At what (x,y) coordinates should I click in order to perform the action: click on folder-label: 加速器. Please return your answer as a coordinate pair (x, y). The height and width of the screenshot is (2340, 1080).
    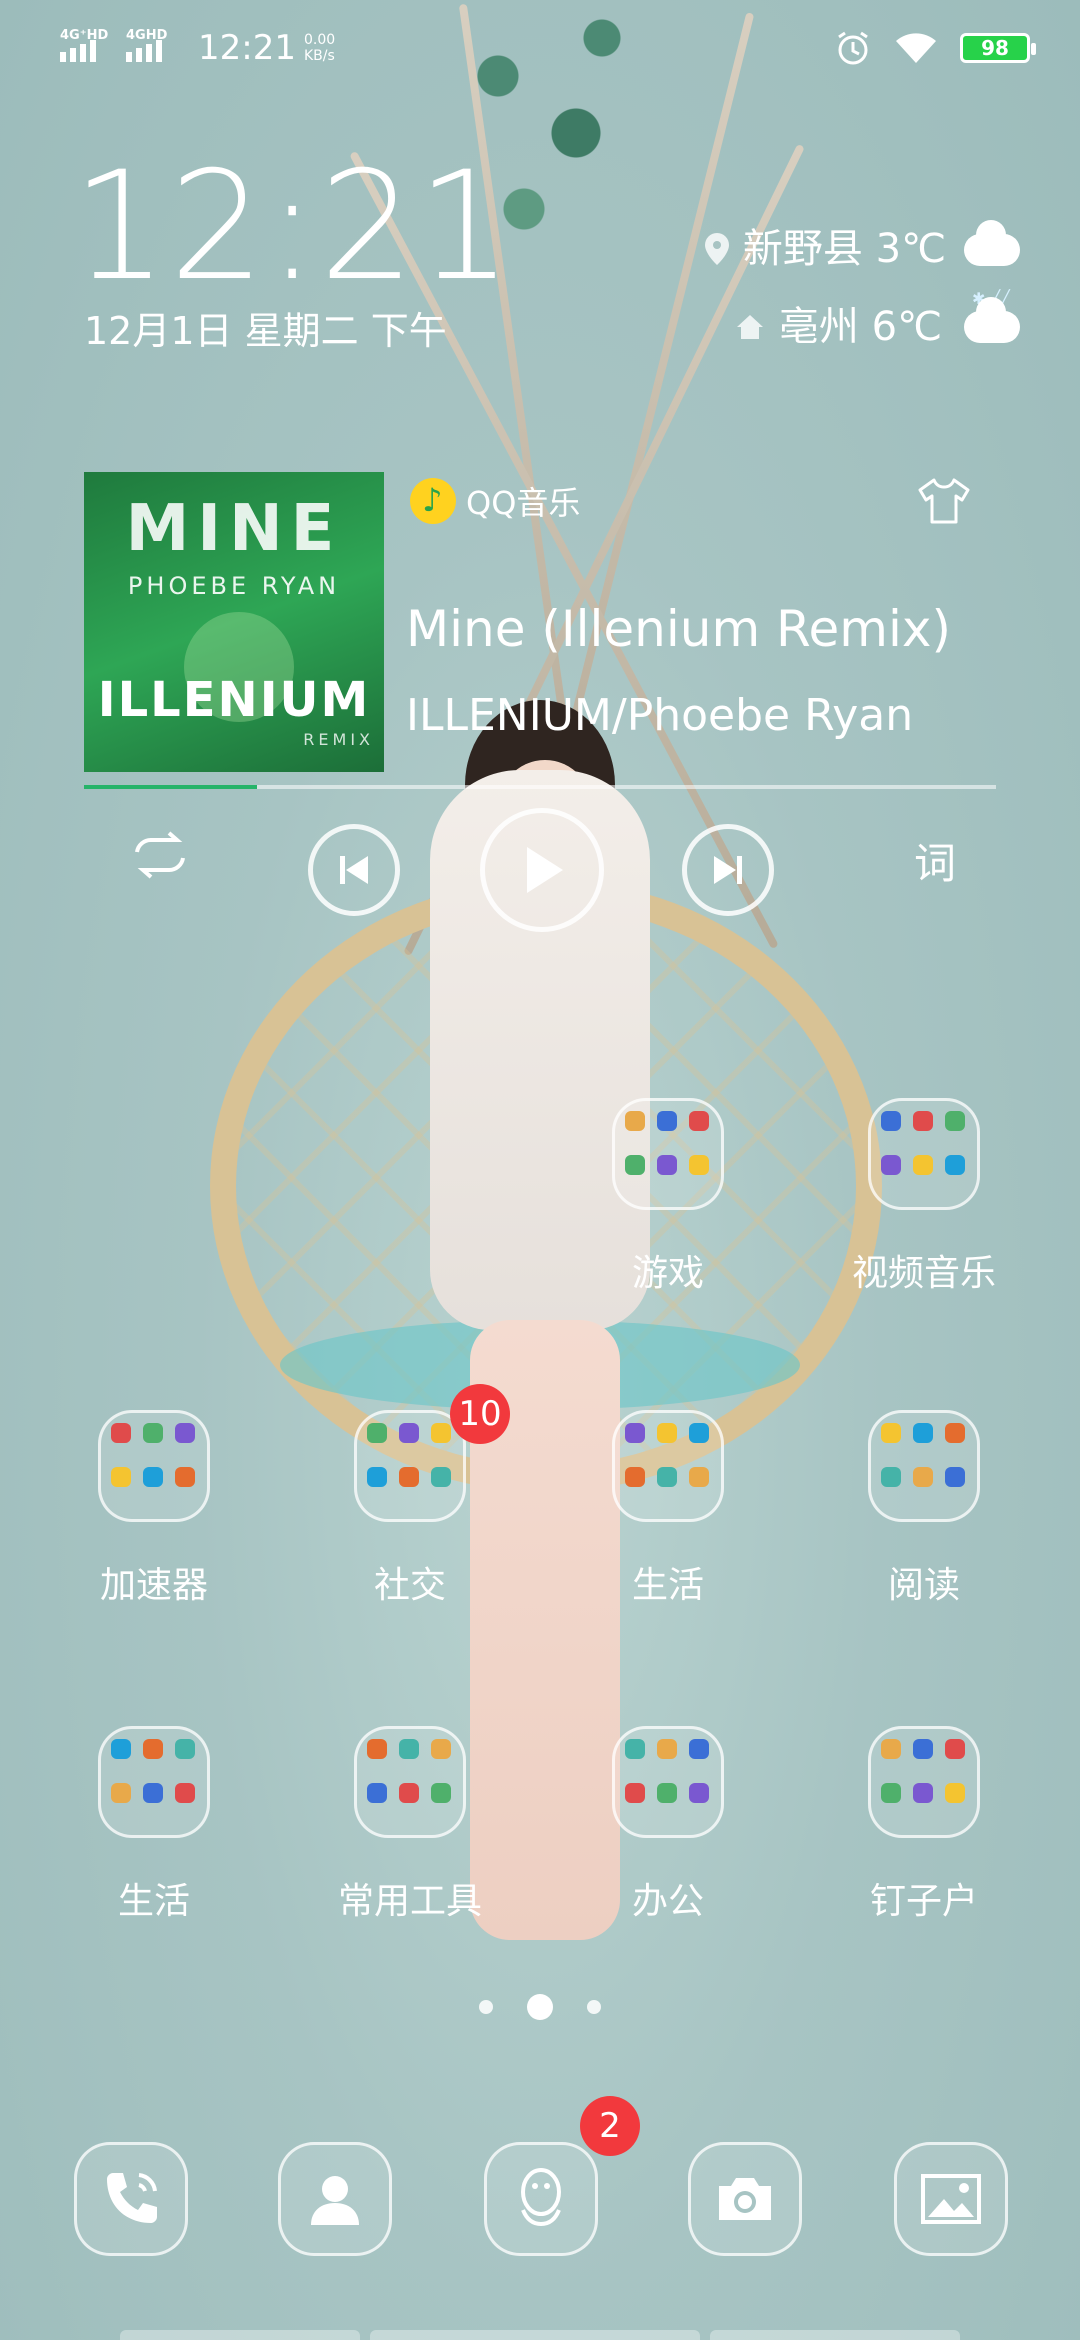
    Looking at the image, I should click on (154, 1582).